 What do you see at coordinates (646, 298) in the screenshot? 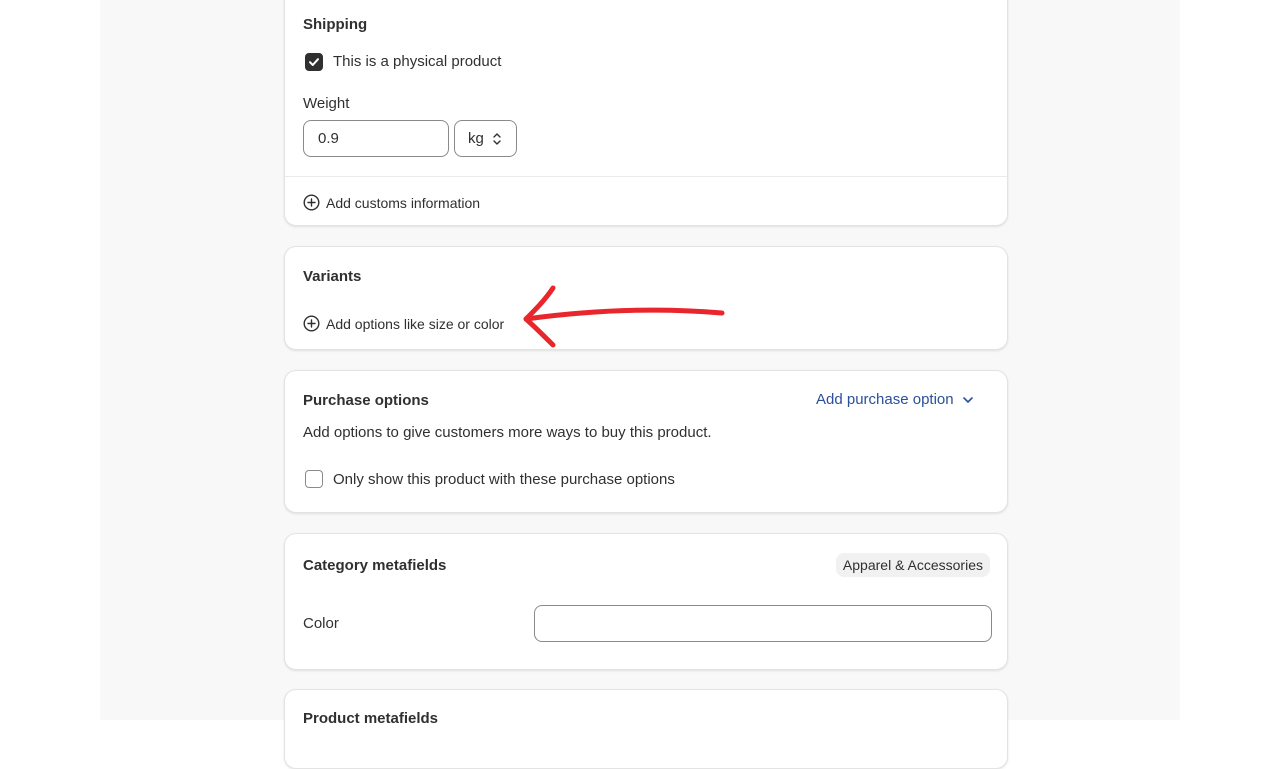
I see `variants-card: Variants Add options like size or color` at bounding box center [646, 298].